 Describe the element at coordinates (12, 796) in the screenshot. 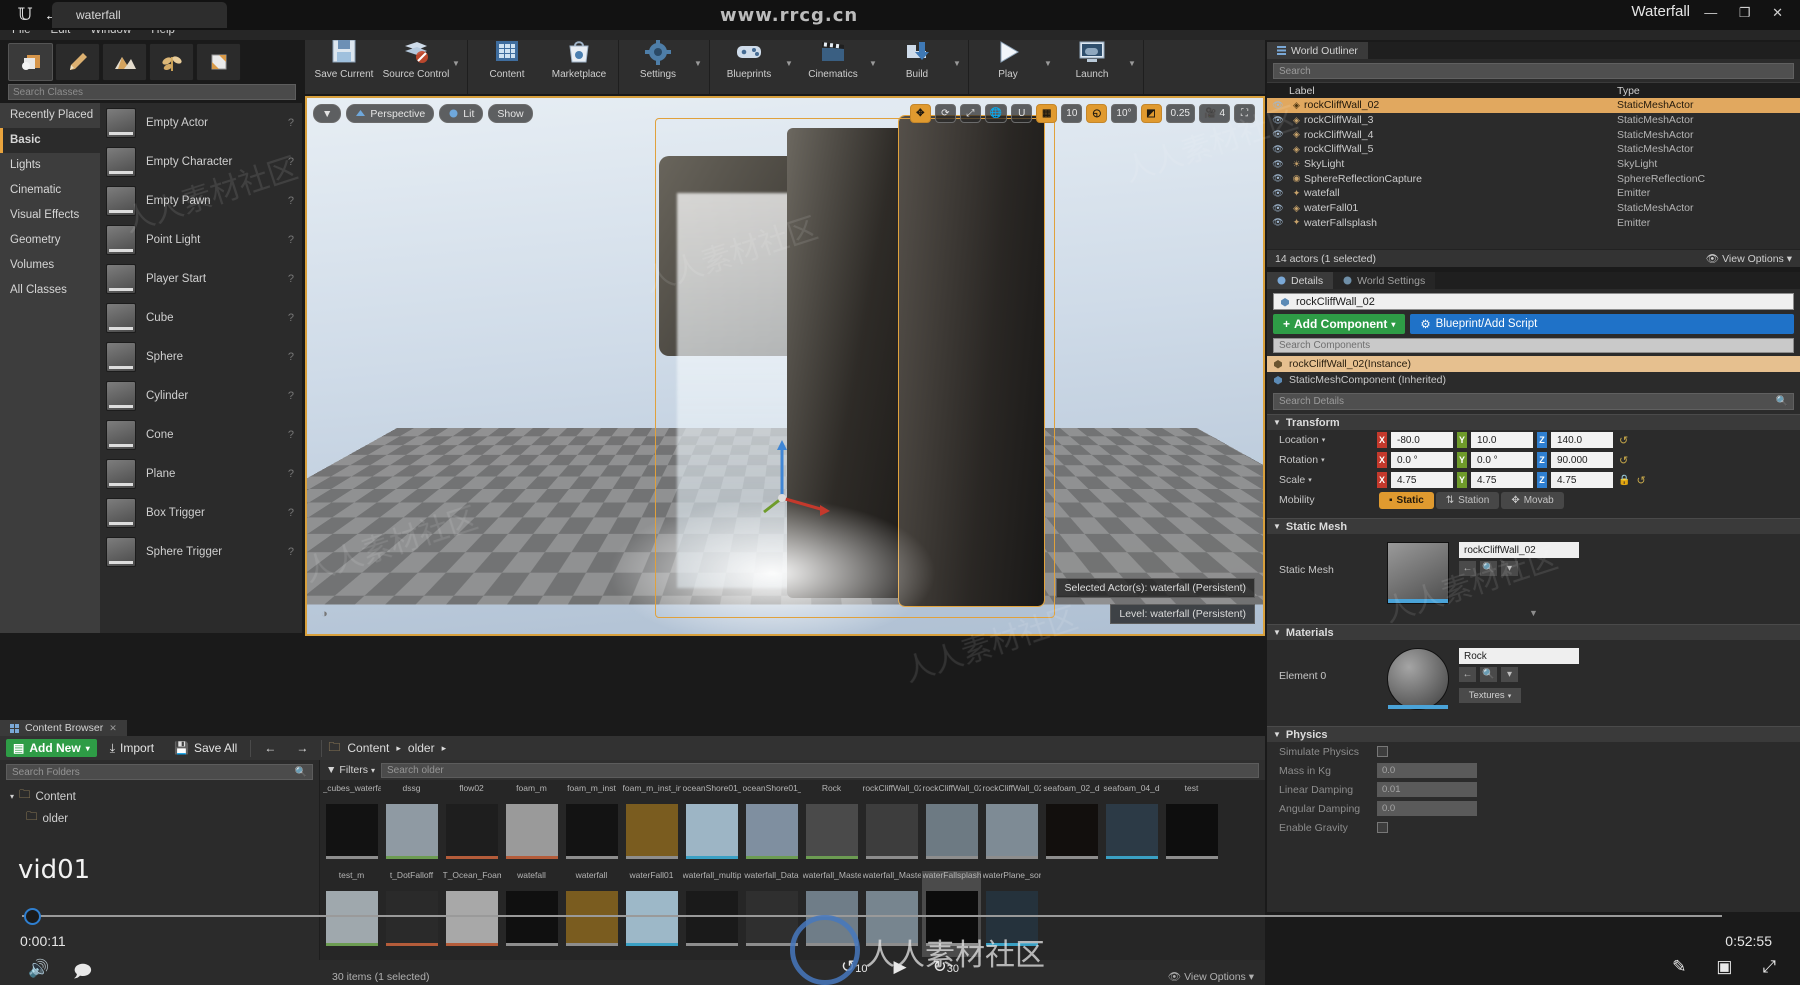

I see `chevron-down-icon: ▾` at that location.